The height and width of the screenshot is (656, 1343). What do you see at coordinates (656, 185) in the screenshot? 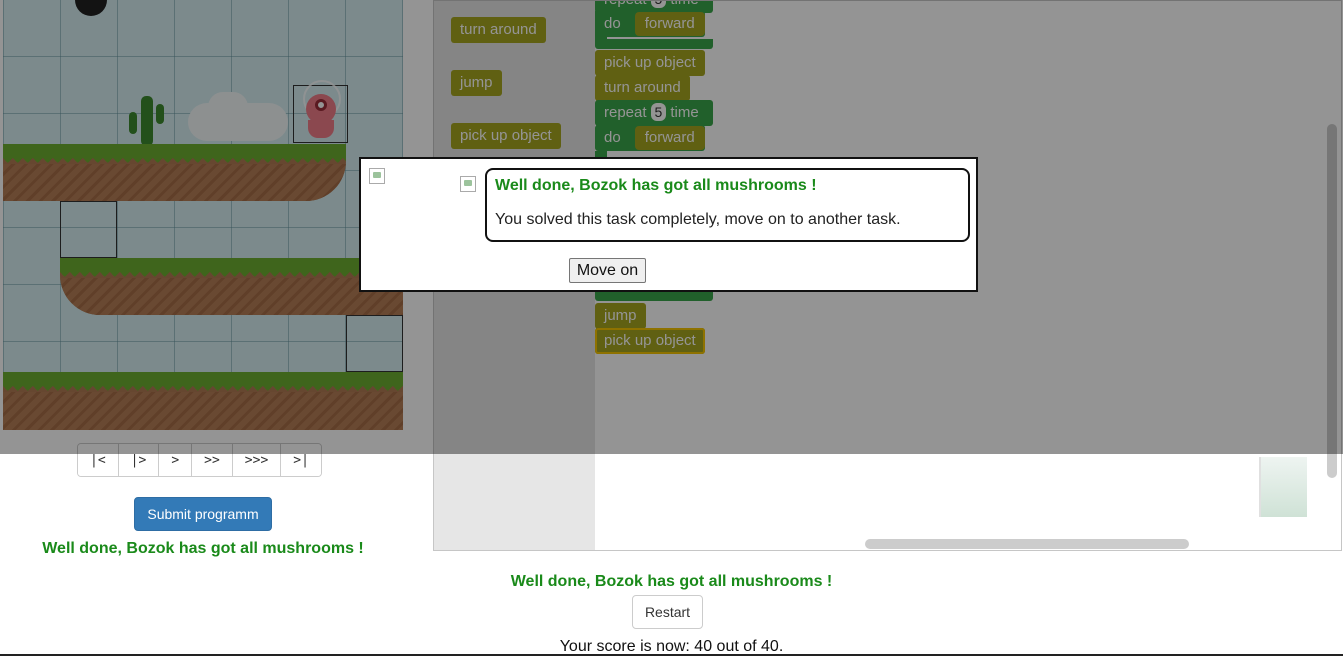
I see `dialog-title: Well done, Bozok has got all mushrooms !` at bounding box center [656, 185].